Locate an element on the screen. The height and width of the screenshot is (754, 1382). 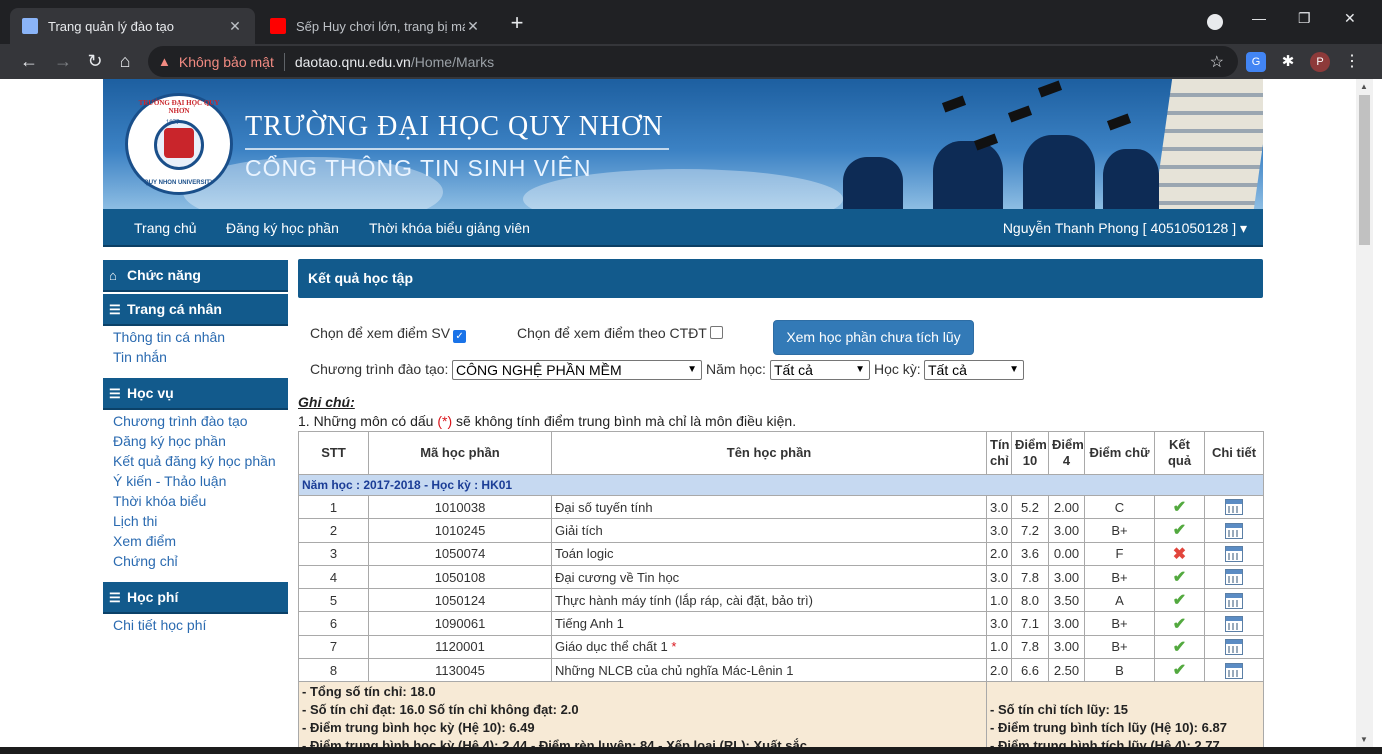
sidebar-item-view-grades: Xem điểm is located at coordinates (144, 541).